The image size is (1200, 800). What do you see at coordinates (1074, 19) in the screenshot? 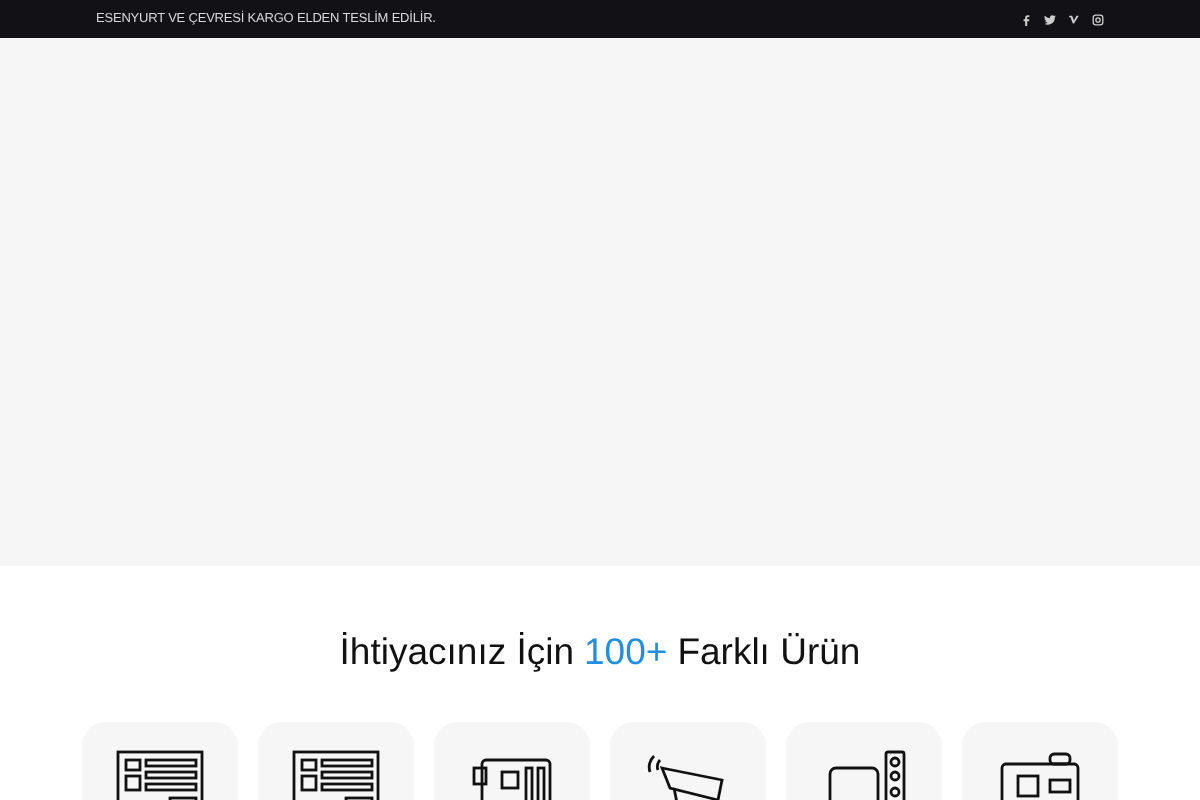
I see `vimeo-icon` at bounding box center [1074, 19].